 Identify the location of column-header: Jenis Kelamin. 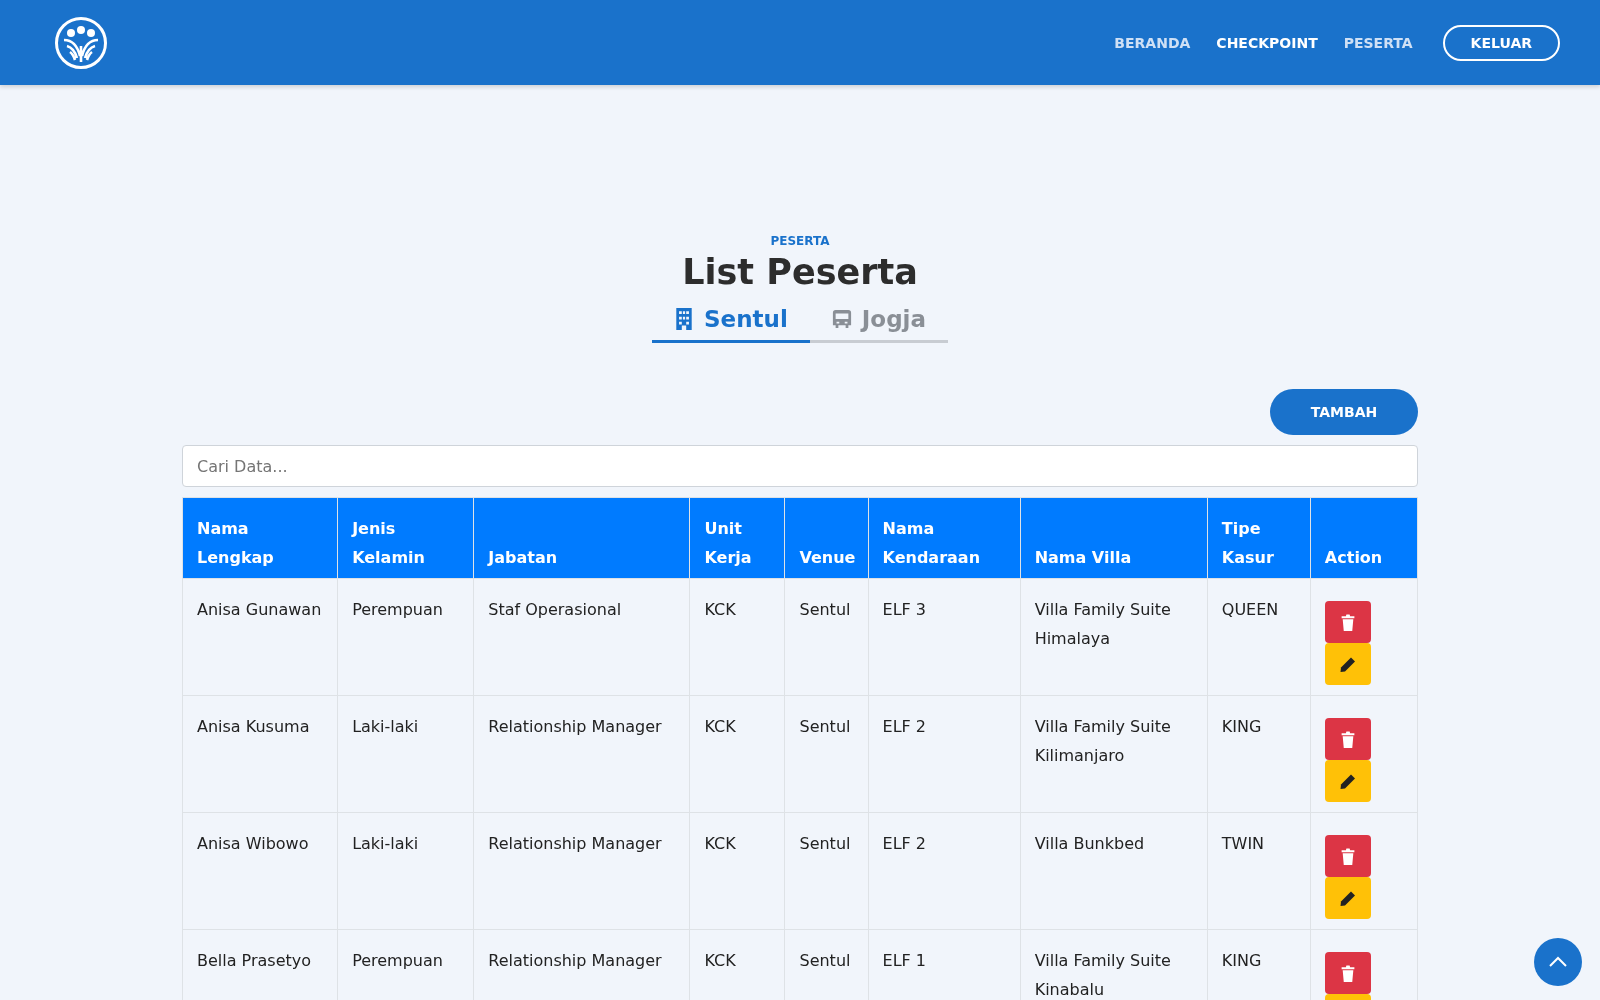
(405, 538).